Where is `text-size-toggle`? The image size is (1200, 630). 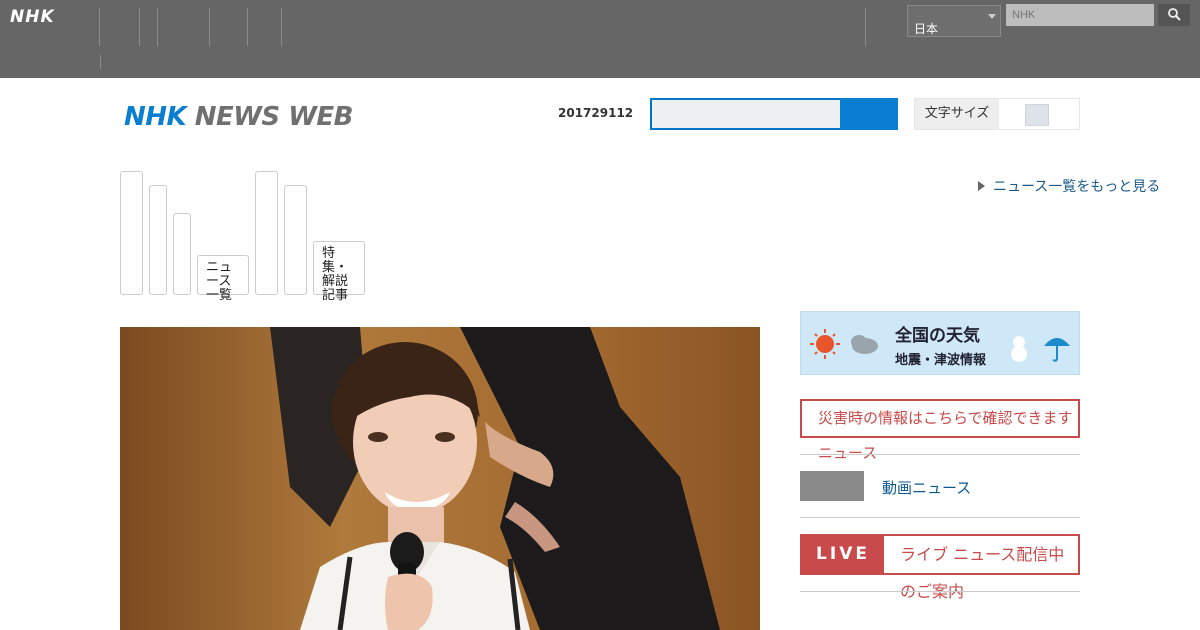 text-size-toggle is located at coordinates (1037, 115).